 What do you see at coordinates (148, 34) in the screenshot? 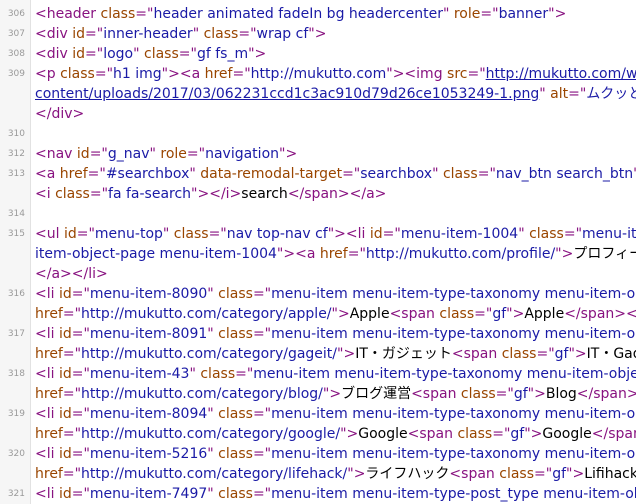
I see `value-token: inner-header` at bounding box center [148, 34].